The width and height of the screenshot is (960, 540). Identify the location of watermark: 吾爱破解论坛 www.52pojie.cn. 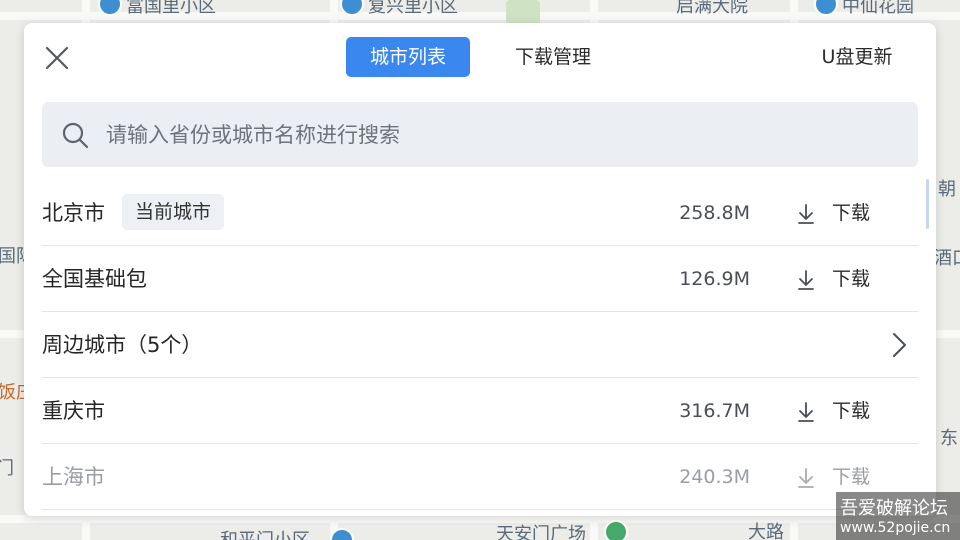
(898, 516).